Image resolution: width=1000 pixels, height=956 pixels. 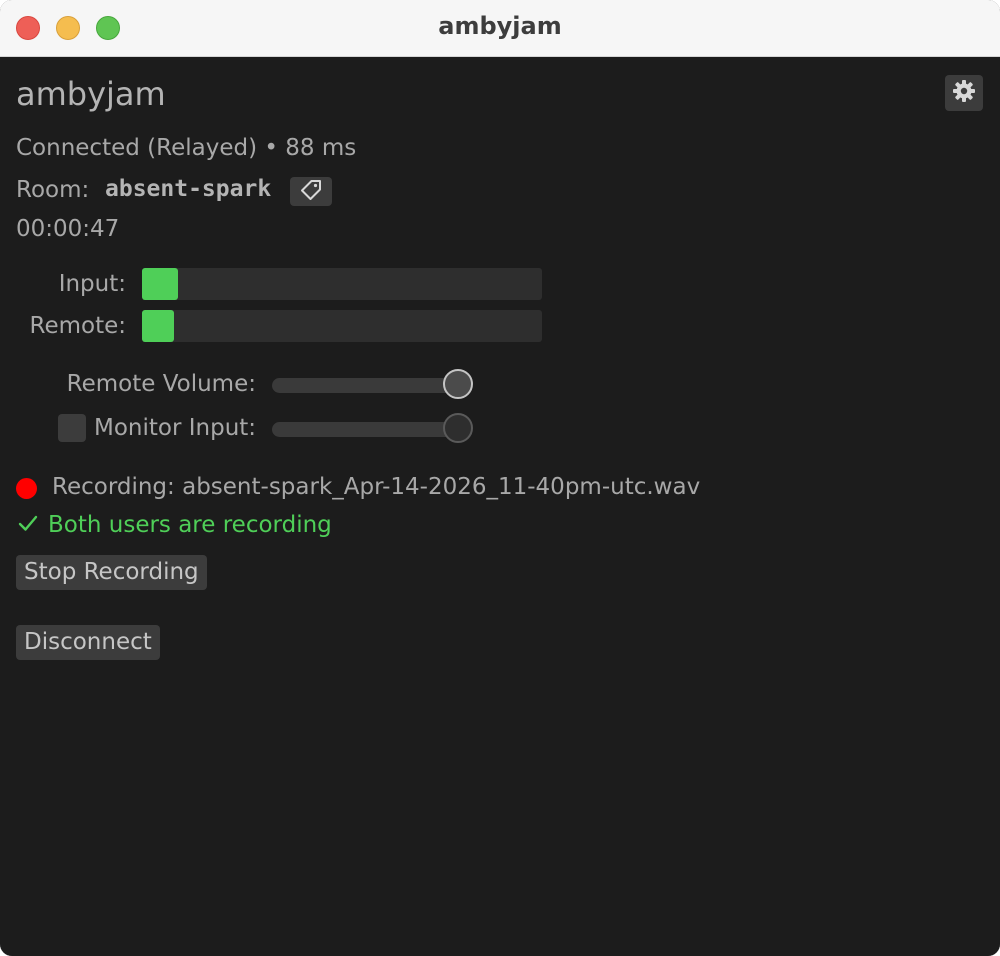 What do you see at coordinates (28, 525) in the screenshot?
I see `check-icon` at bounding box center [28, 525].